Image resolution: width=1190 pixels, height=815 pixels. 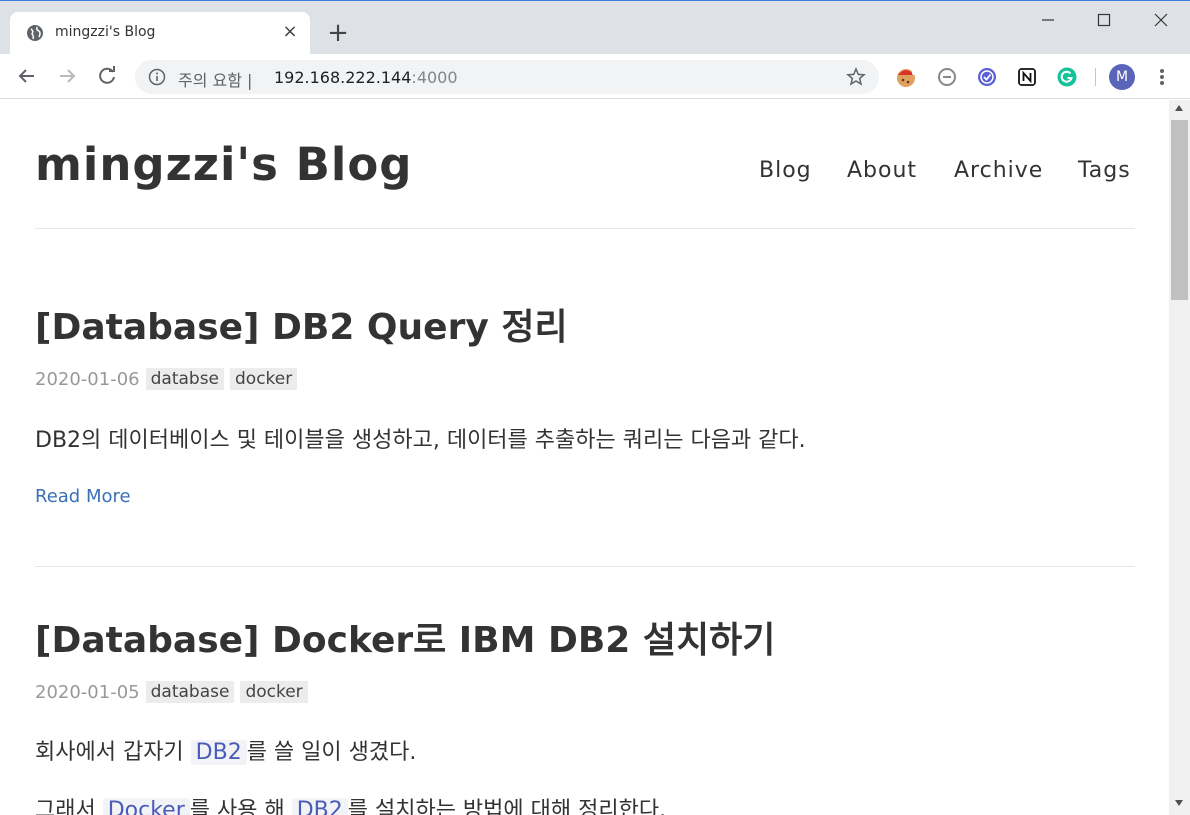 I want to click on grammarly-extension-icon, so click(x=1067, y=77).